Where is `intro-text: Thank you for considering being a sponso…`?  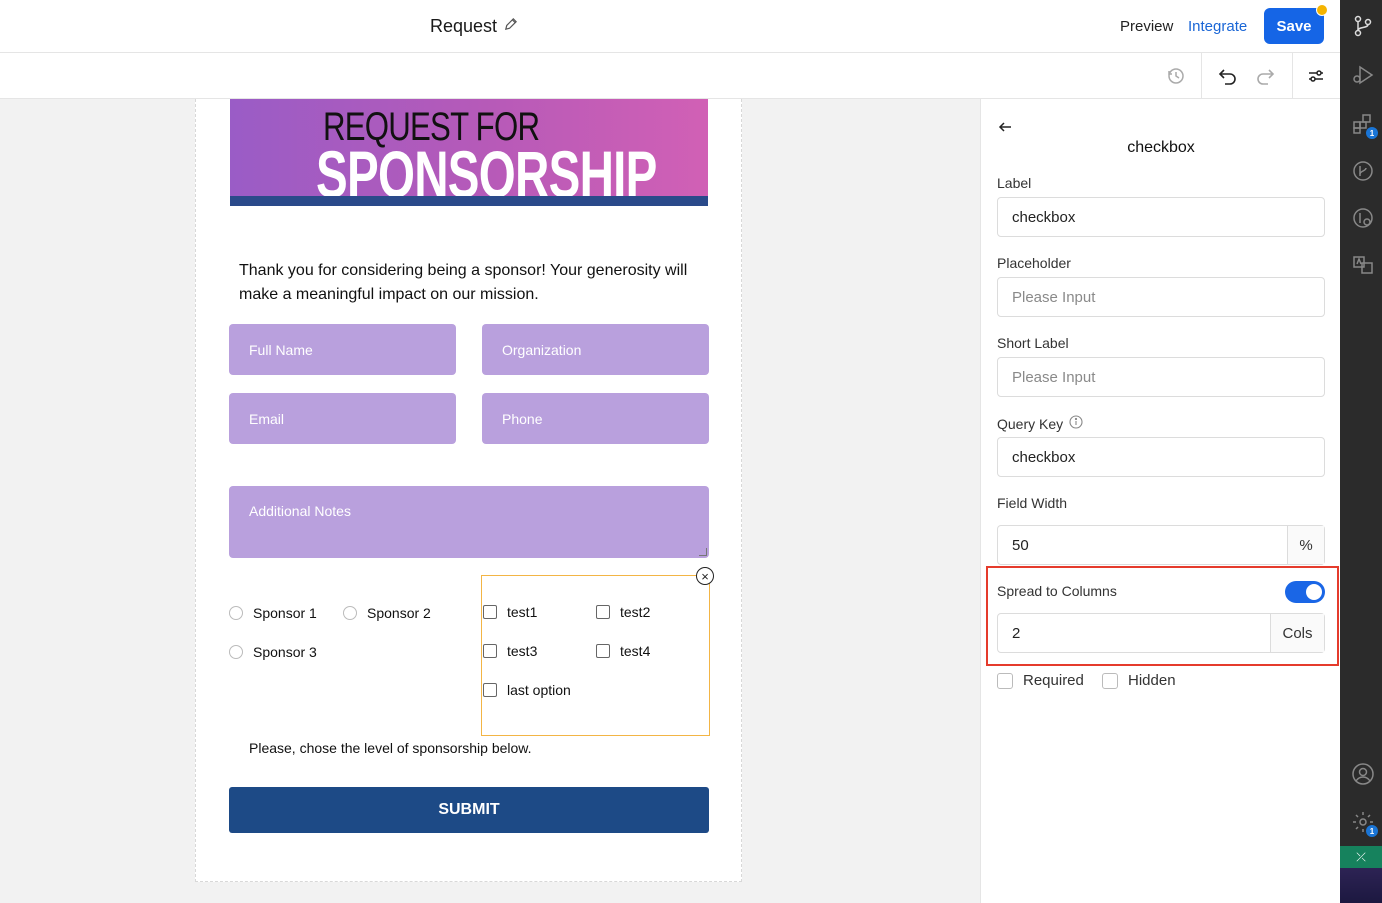 intro-text: Thank you for considering being a sponso… is located at coordinates (463, 282).